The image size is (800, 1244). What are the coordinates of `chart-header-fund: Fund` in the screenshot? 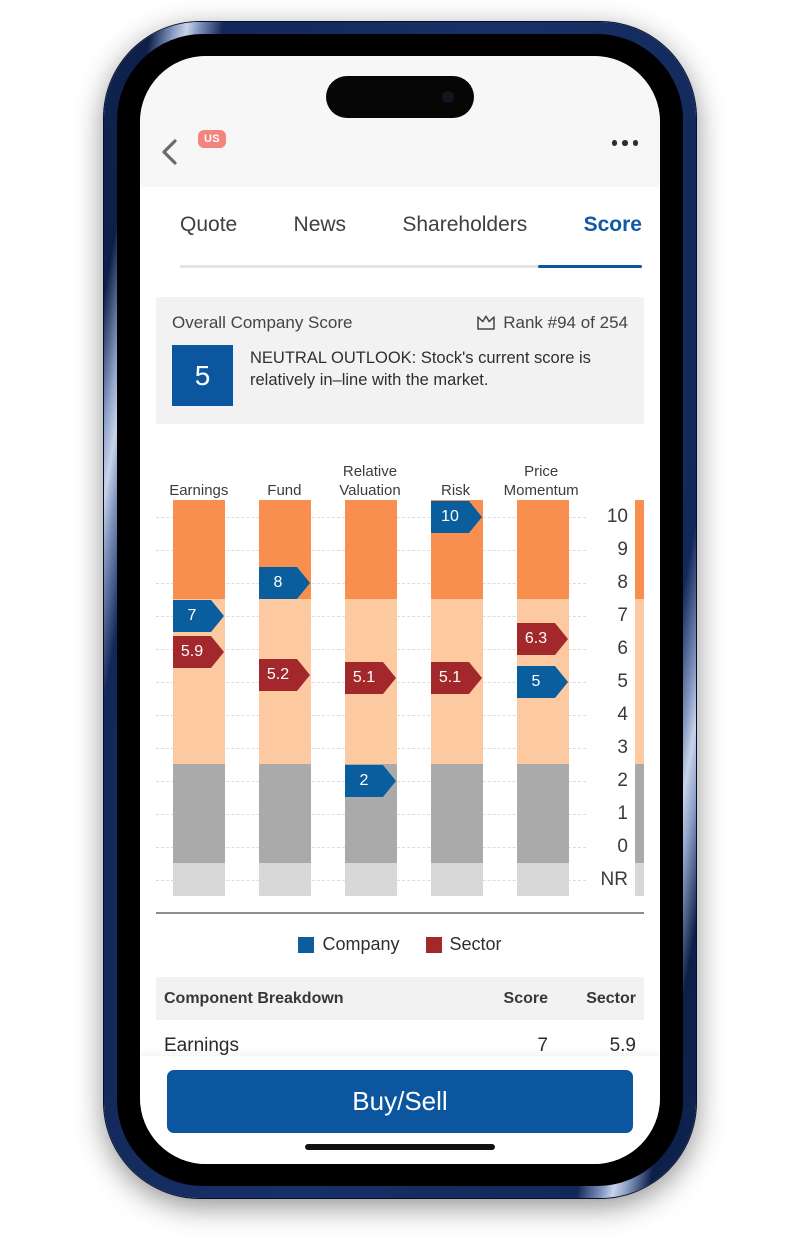 It's located at (284, 490).